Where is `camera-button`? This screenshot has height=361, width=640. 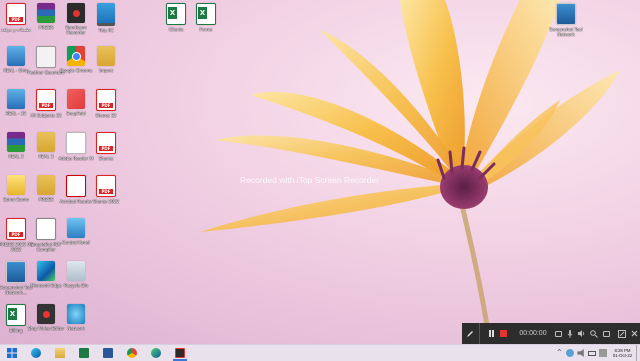
camera-button is located at coordinates (559, 333).